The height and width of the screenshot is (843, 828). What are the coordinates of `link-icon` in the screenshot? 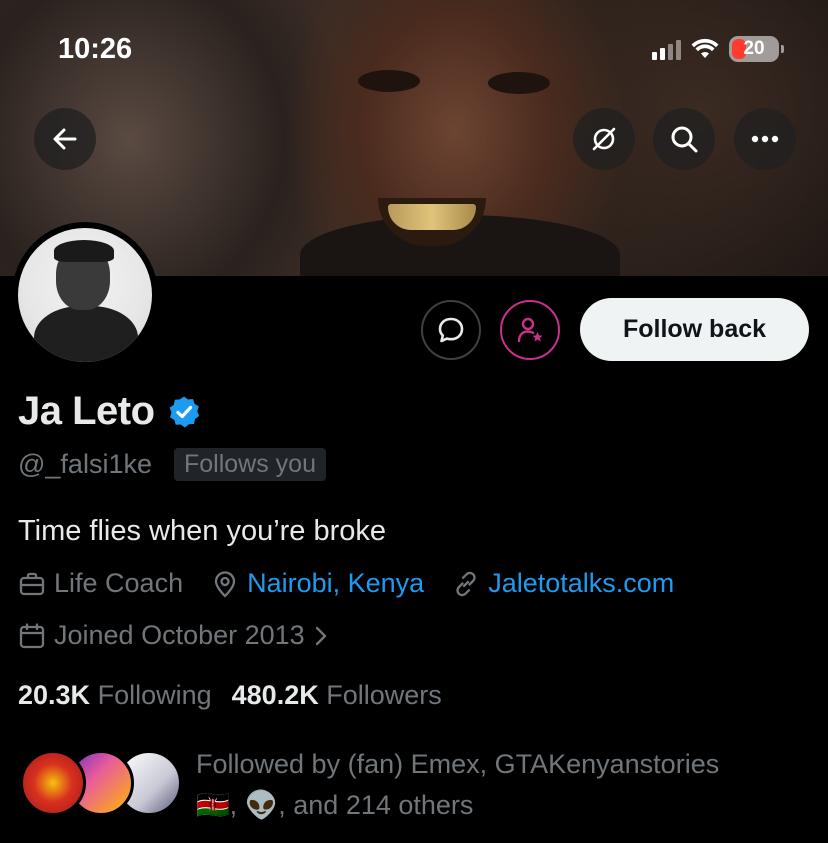 It's located at (466, 583).